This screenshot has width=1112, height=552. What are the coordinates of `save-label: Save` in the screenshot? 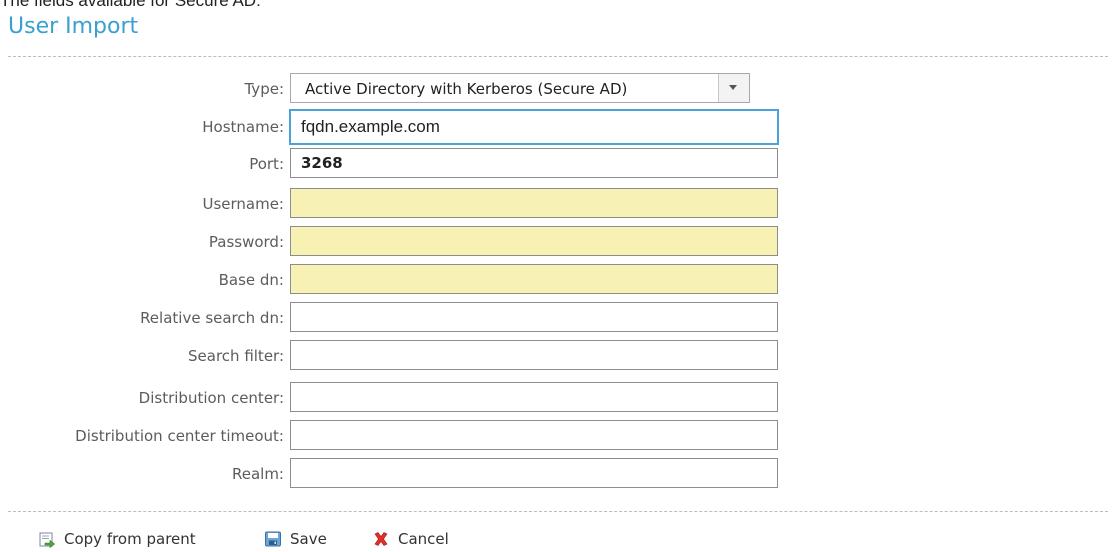 It's located at (308, 539).